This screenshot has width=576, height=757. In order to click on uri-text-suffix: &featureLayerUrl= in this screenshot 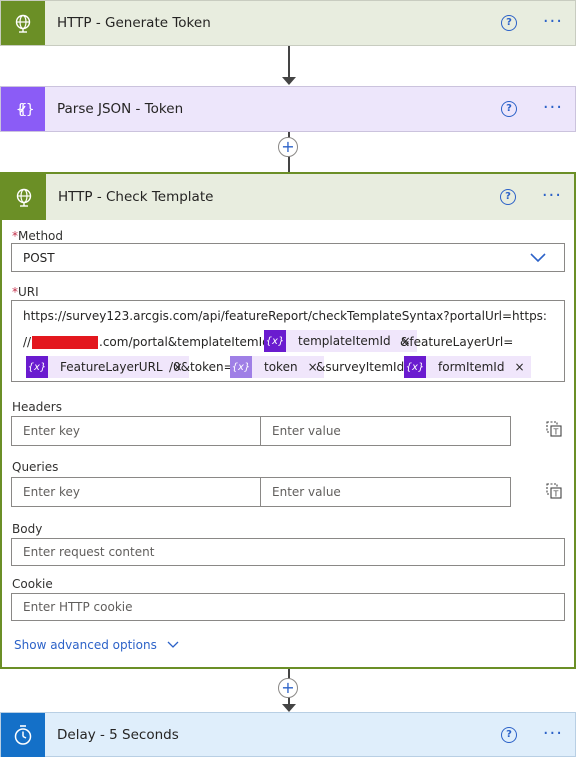, I will do `click(457, 342)`.